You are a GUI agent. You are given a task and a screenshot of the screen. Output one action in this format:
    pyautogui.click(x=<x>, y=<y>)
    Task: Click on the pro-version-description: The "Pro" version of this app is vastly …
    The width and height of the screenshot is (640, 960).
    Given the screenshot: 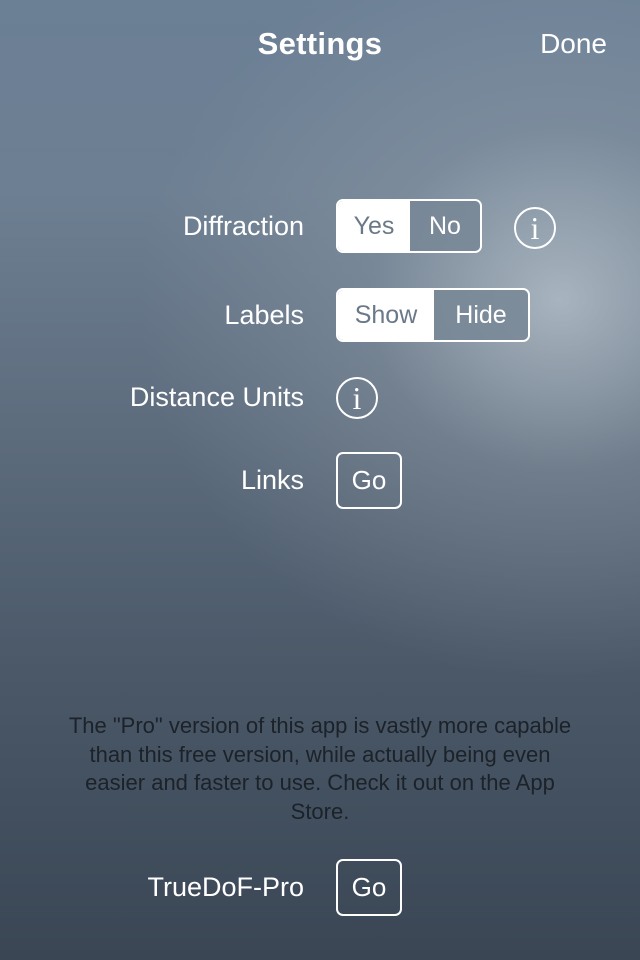 What is the action you would take?
    pyautogui.click(x=320, y=768)
    